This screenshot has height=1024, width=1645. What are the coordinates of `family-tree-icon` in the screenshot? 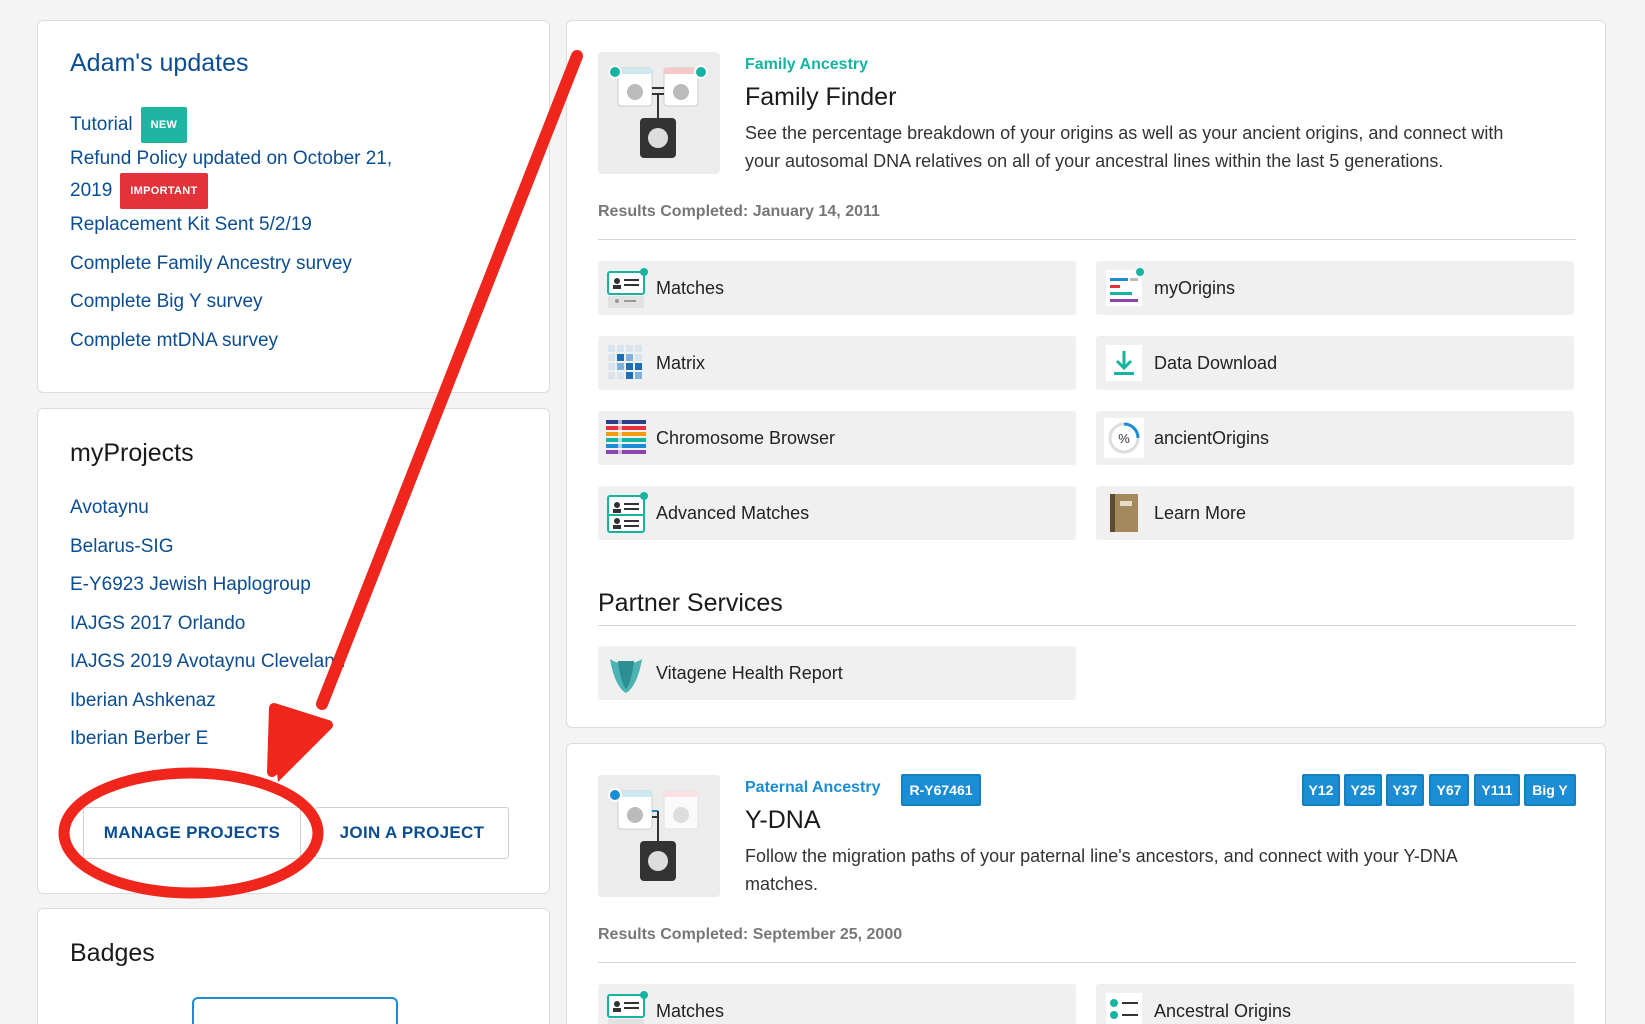 It's located at (658, 111).